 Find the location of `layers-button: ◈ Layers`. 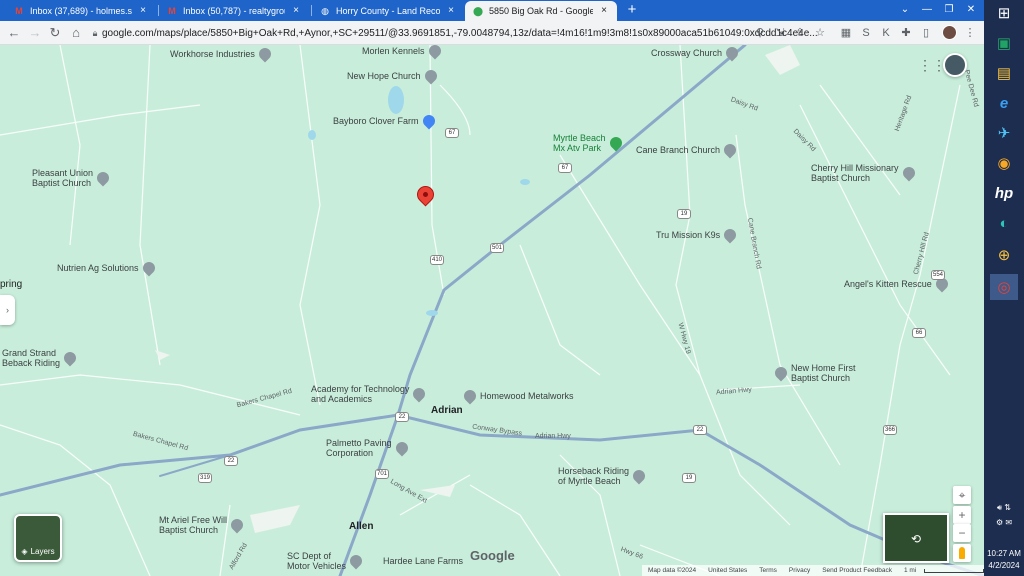

layers-button: ◈ Layers is located at coordinates (38, 538).